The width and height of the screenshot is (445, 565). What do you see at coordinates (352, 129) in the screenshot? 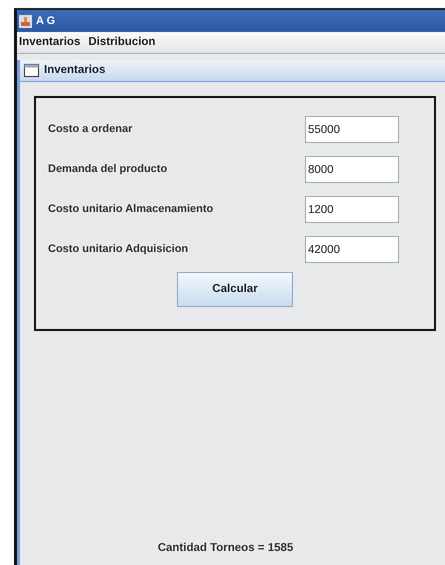
I see `input-field: 55000` at bounding box center [352, 129].